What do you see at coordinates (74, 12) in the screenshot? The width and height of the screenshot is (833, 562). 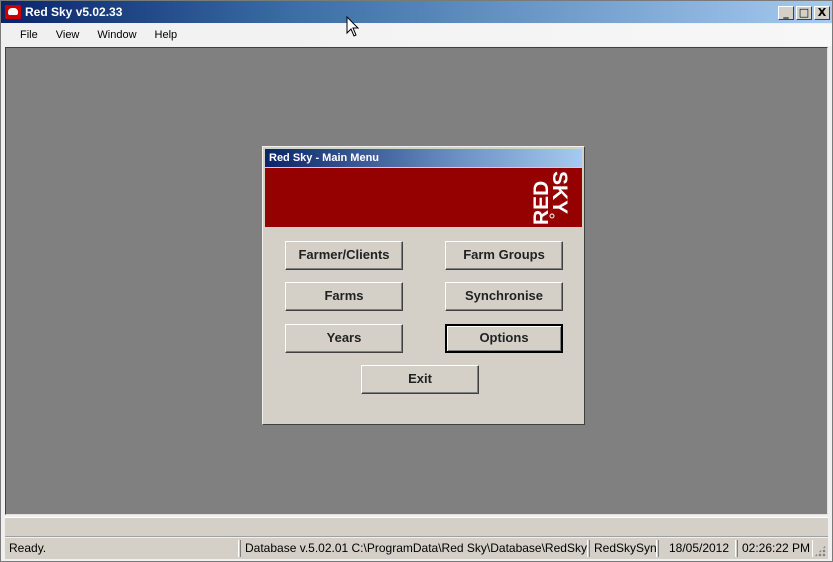 I see `window-title: Red Sky v5.02.33` at bounding box center [74, 12].